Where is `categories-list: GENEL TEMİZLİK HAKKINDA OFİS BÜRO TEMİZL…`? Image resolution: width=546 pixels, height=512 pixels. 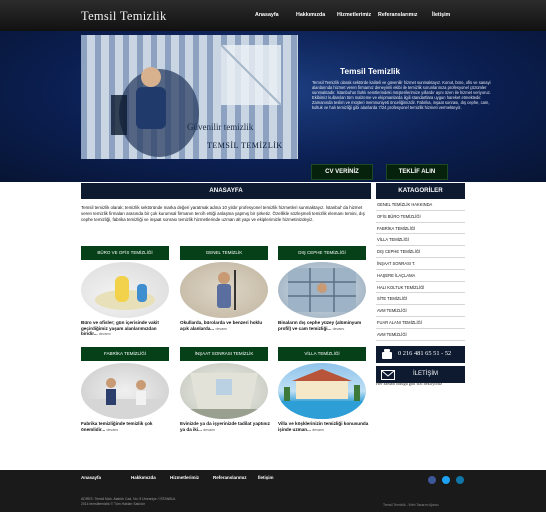 categories-list: GENEL TEMİZLİK HAKKINDA OFİS BÜRO TEMİZL… is located at coordinates (420, 270).